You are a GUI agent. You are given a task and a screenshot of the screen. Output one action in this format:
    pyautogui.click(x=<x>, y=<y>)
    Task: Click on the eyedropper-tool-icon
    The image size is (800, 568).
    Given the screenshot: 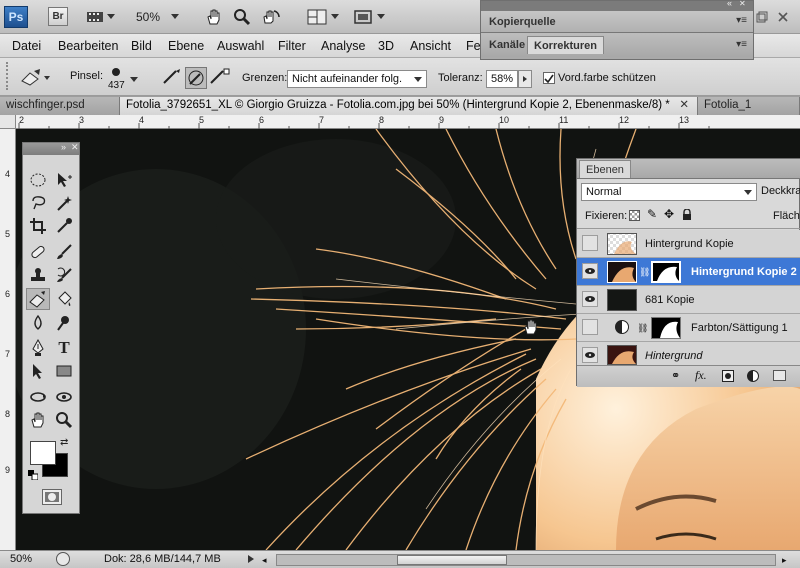 What is the action you would take?
    pyautogui.click(x=64, y=226)
    